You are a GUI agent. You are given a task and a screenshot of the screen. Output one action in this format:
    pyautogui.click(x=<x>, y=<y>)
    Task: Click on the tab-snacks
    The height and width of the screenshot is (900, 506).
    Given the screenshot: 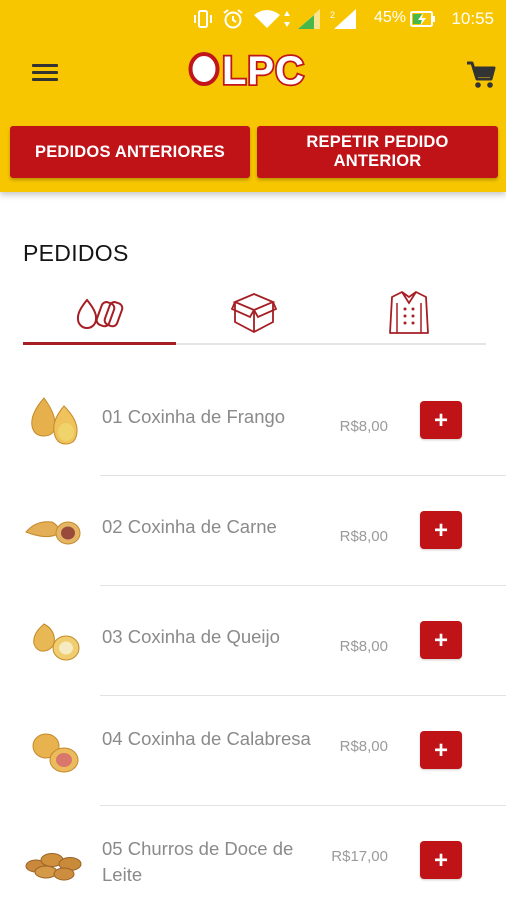 What is the action you would take?
    pyautogui.click(x=99, y=313)
    